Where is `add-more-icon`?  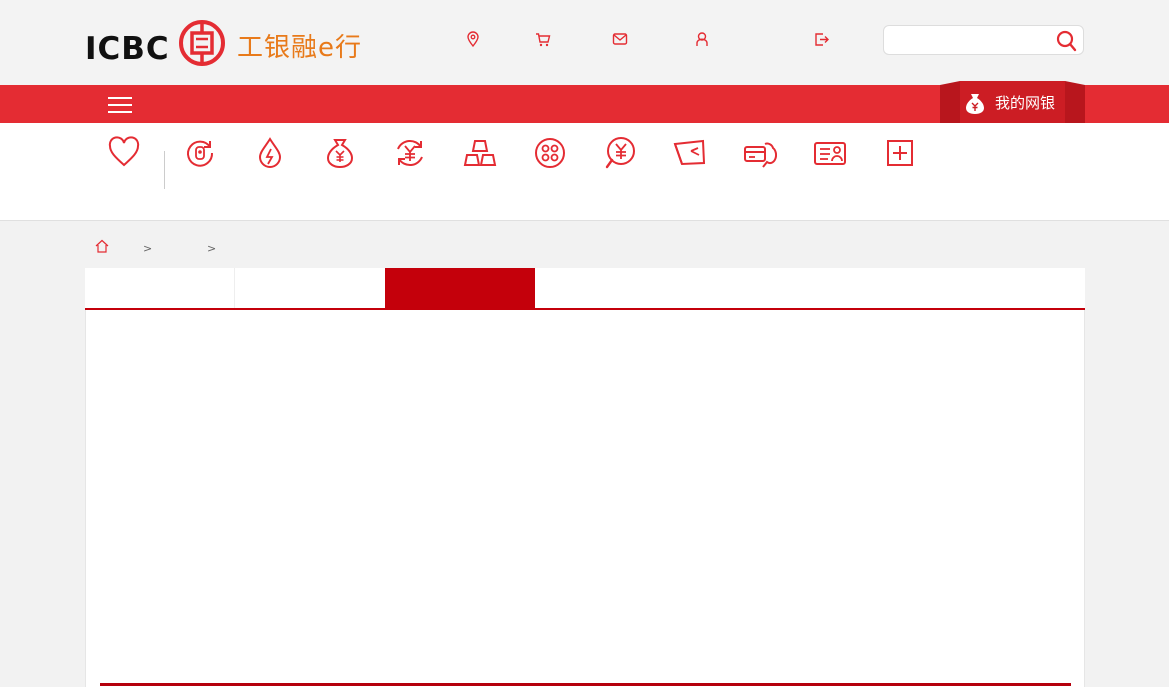
add-more-icon is located at coordinates (900, 153).